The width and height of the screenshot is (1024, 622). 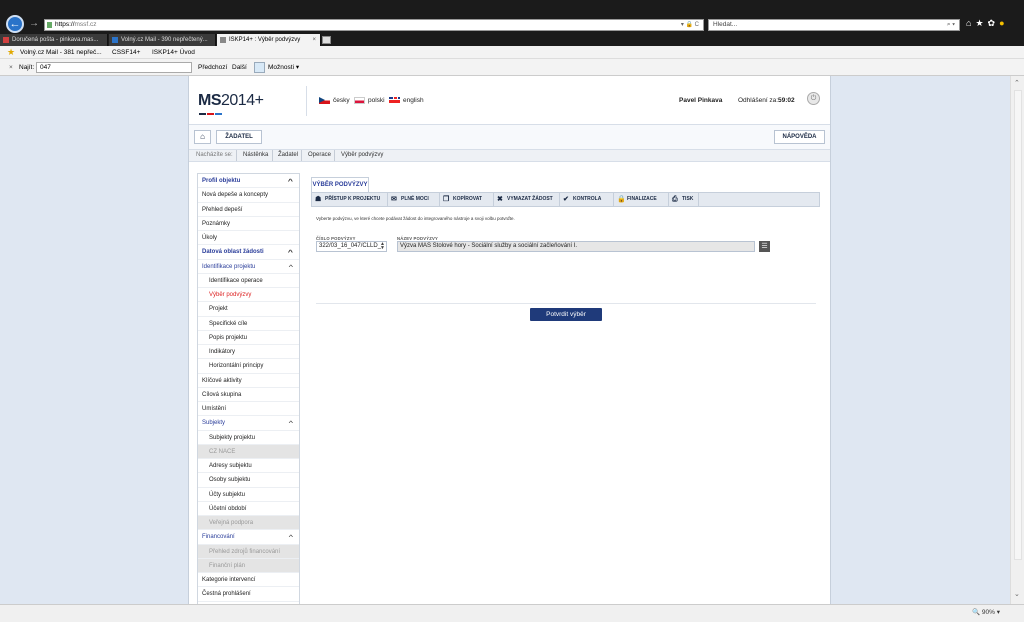 I want to click on ms2014-logo: MS2014+, so click(x=231, y=101).